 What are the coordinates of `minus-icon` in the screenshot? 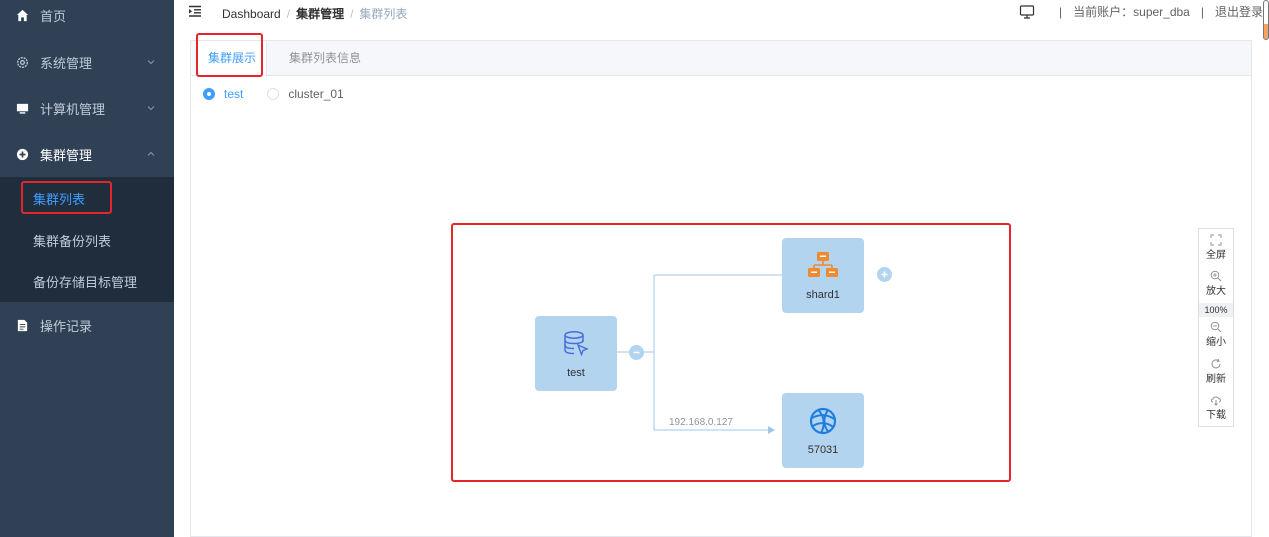 It's located at (636, 352).